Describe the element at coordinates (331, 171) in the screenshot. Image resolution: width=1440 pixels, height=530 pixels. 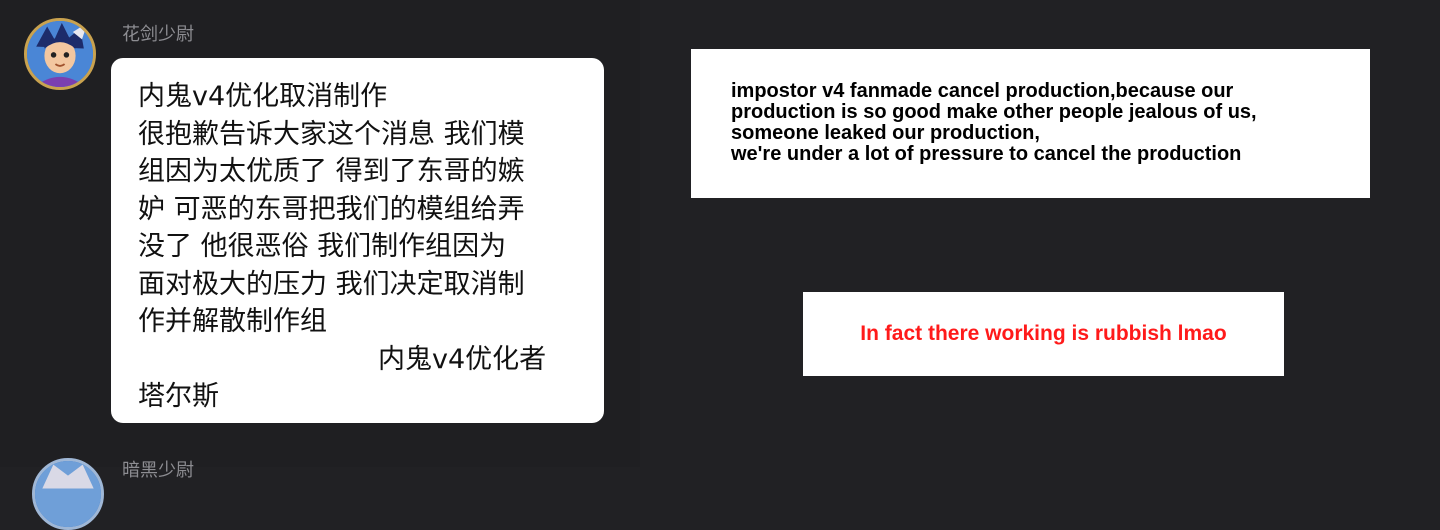
I see `message-line: 组因为太优质了 得到了东哥的嫉` at that location.